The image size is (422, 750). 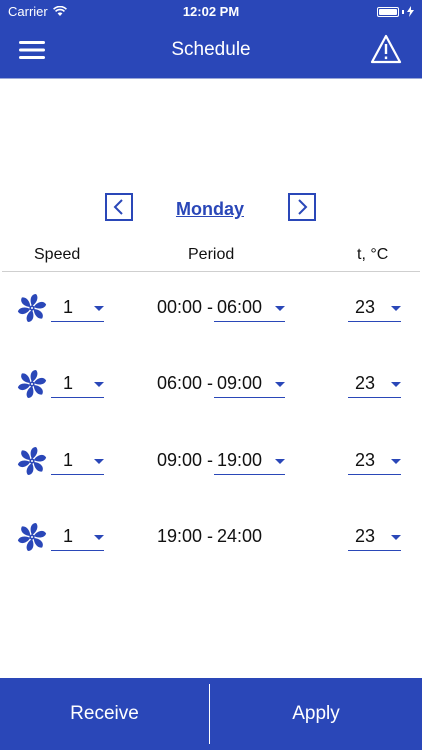 I want to click on status-bar: Carrier 12:02 PM, so click(x=211, y=11).